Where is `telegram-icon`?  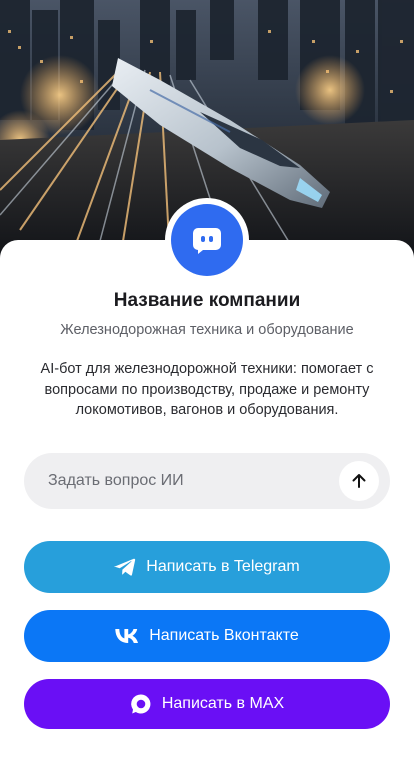
telegram-icon is located at coordinates (125, 567).